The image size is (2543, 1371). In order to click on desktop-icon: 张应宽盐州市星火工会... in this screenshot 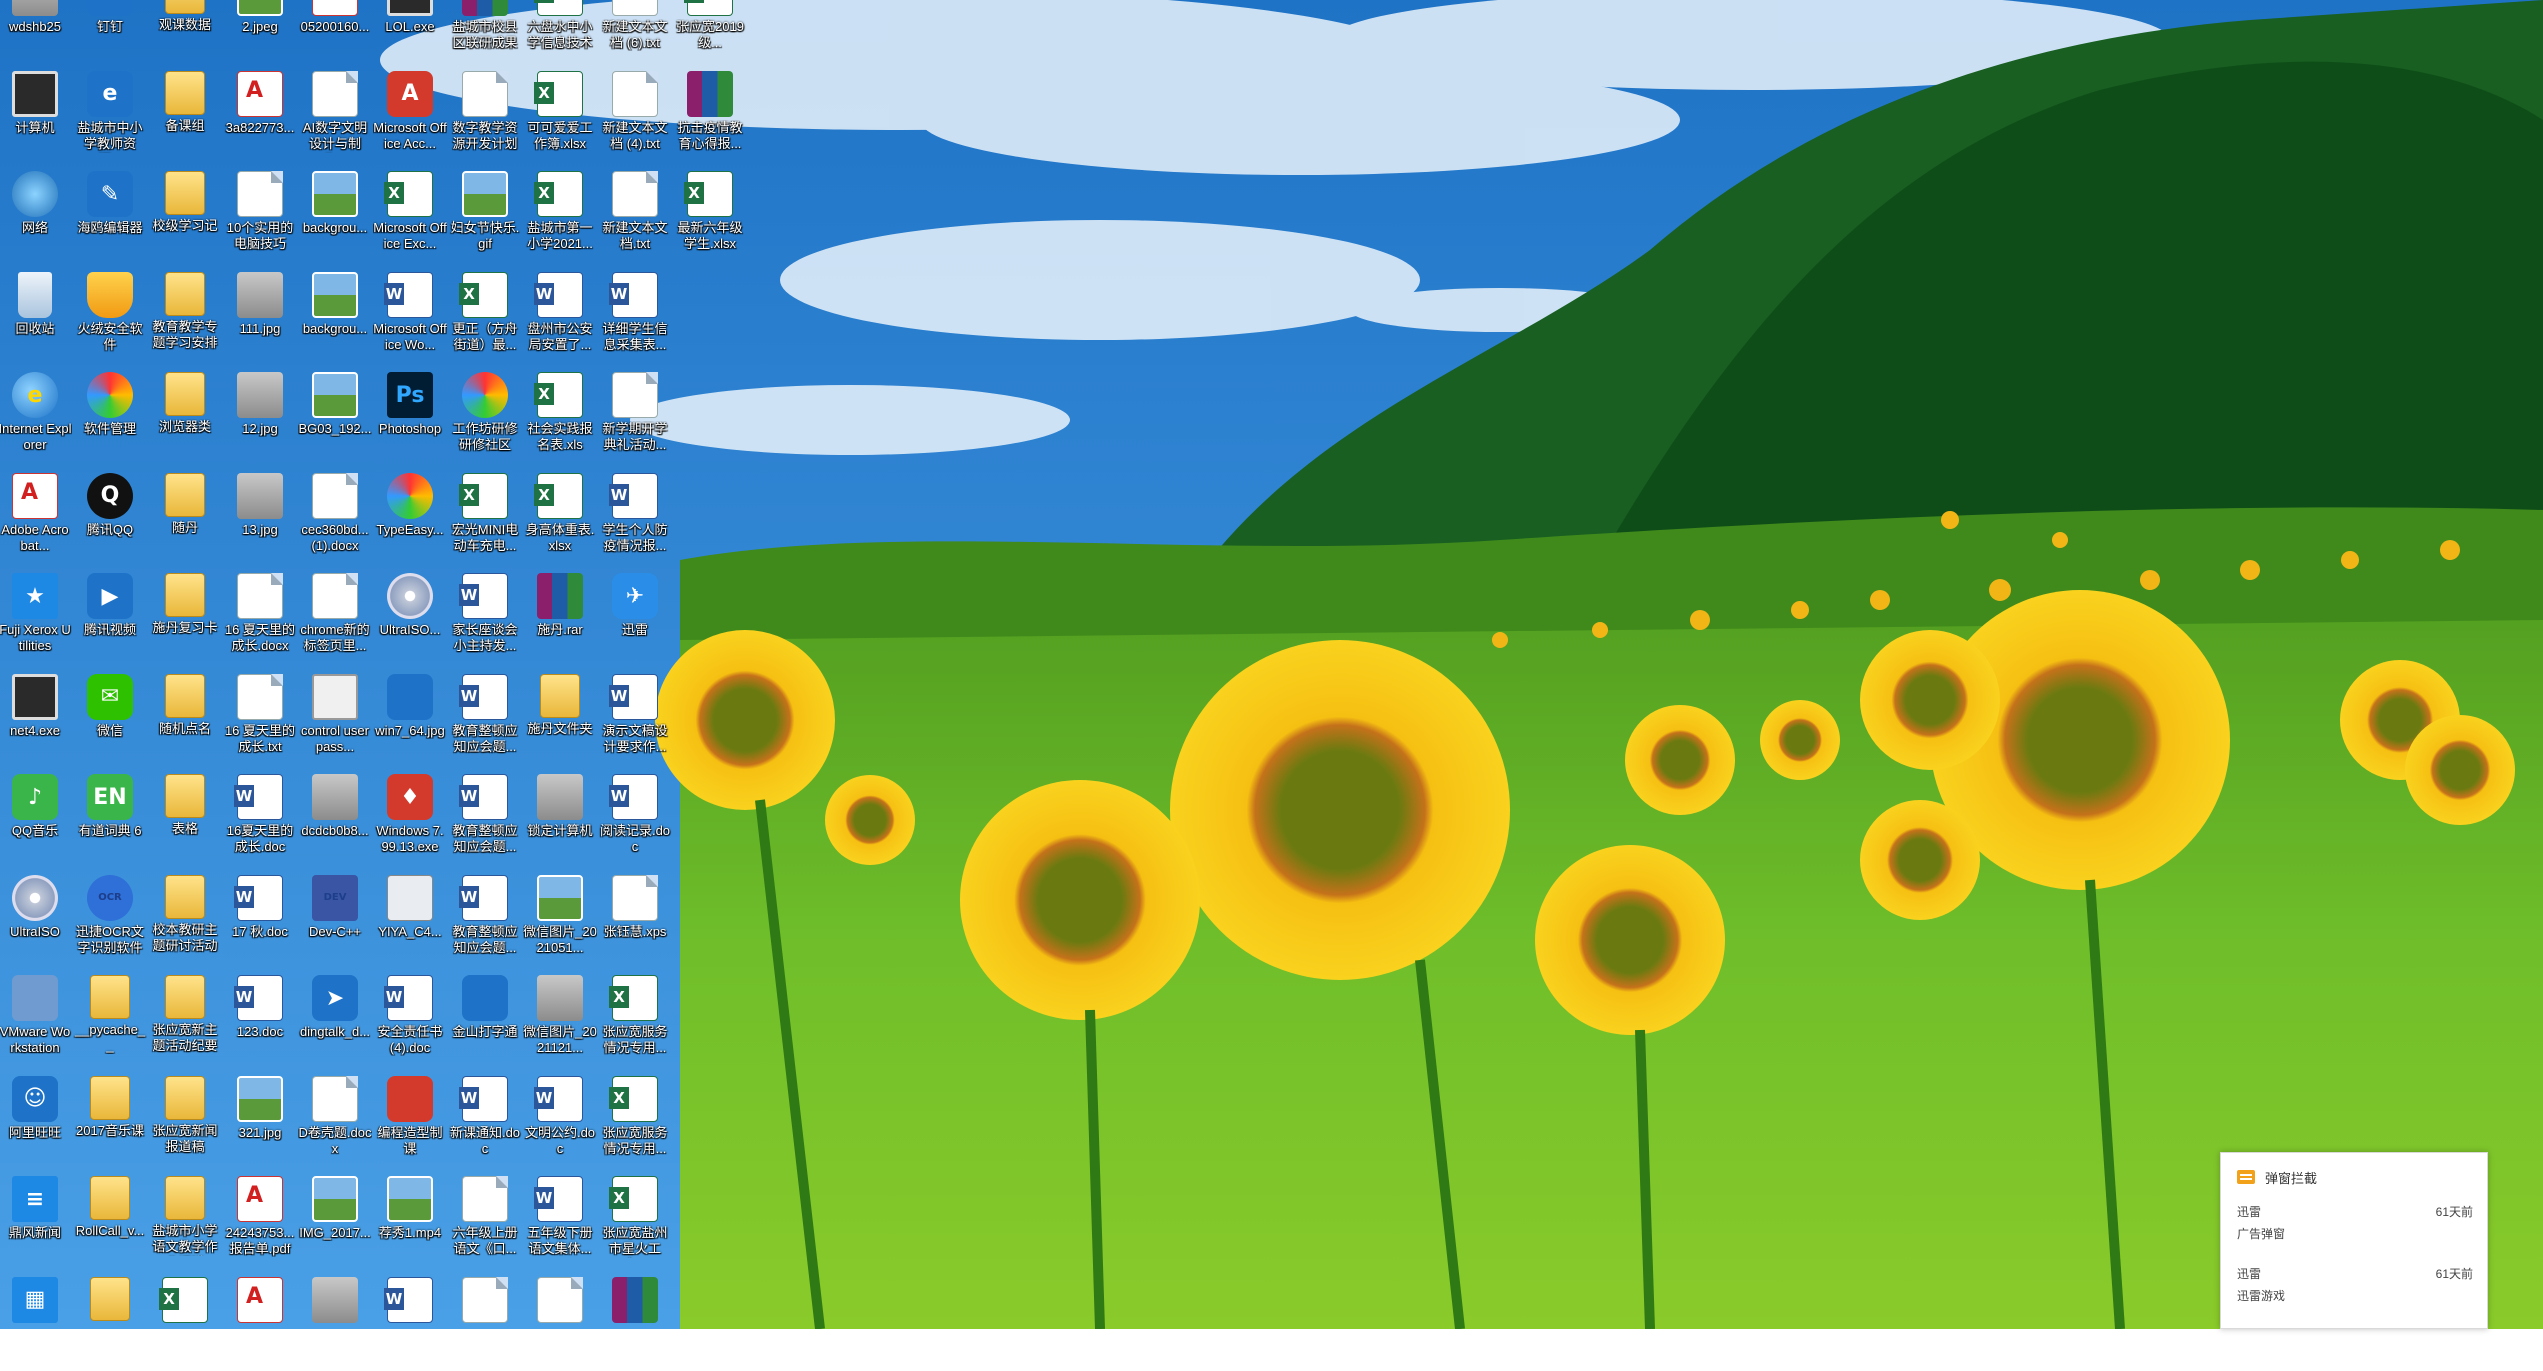, I will do `click(635, 1221)`.